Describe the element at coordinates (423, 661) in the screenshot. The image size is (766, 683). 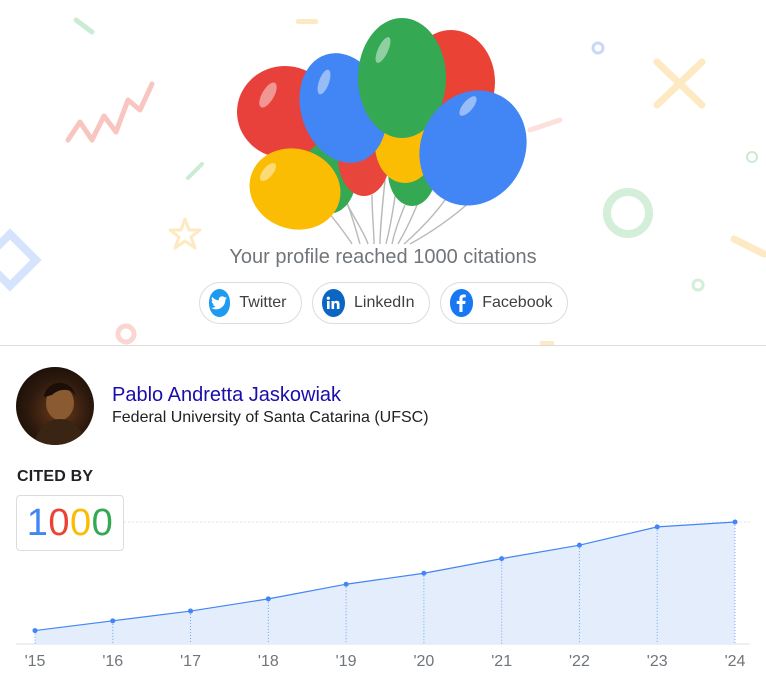
I see `x-tick-label: '20` at that location.